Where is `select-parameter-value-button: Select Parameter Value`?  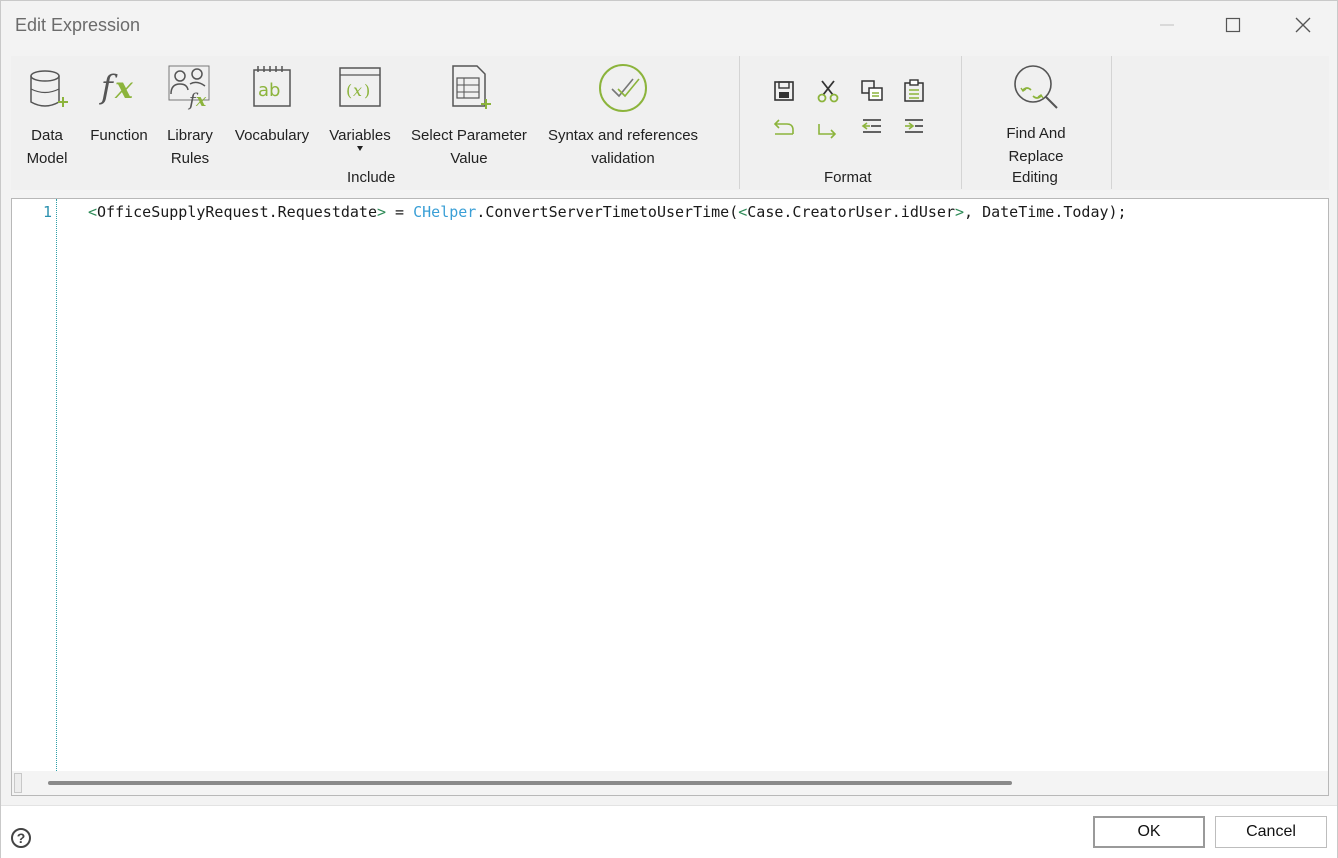
select-parameter-value-button: Select Parameter Value is located at coordinates (469, 116).